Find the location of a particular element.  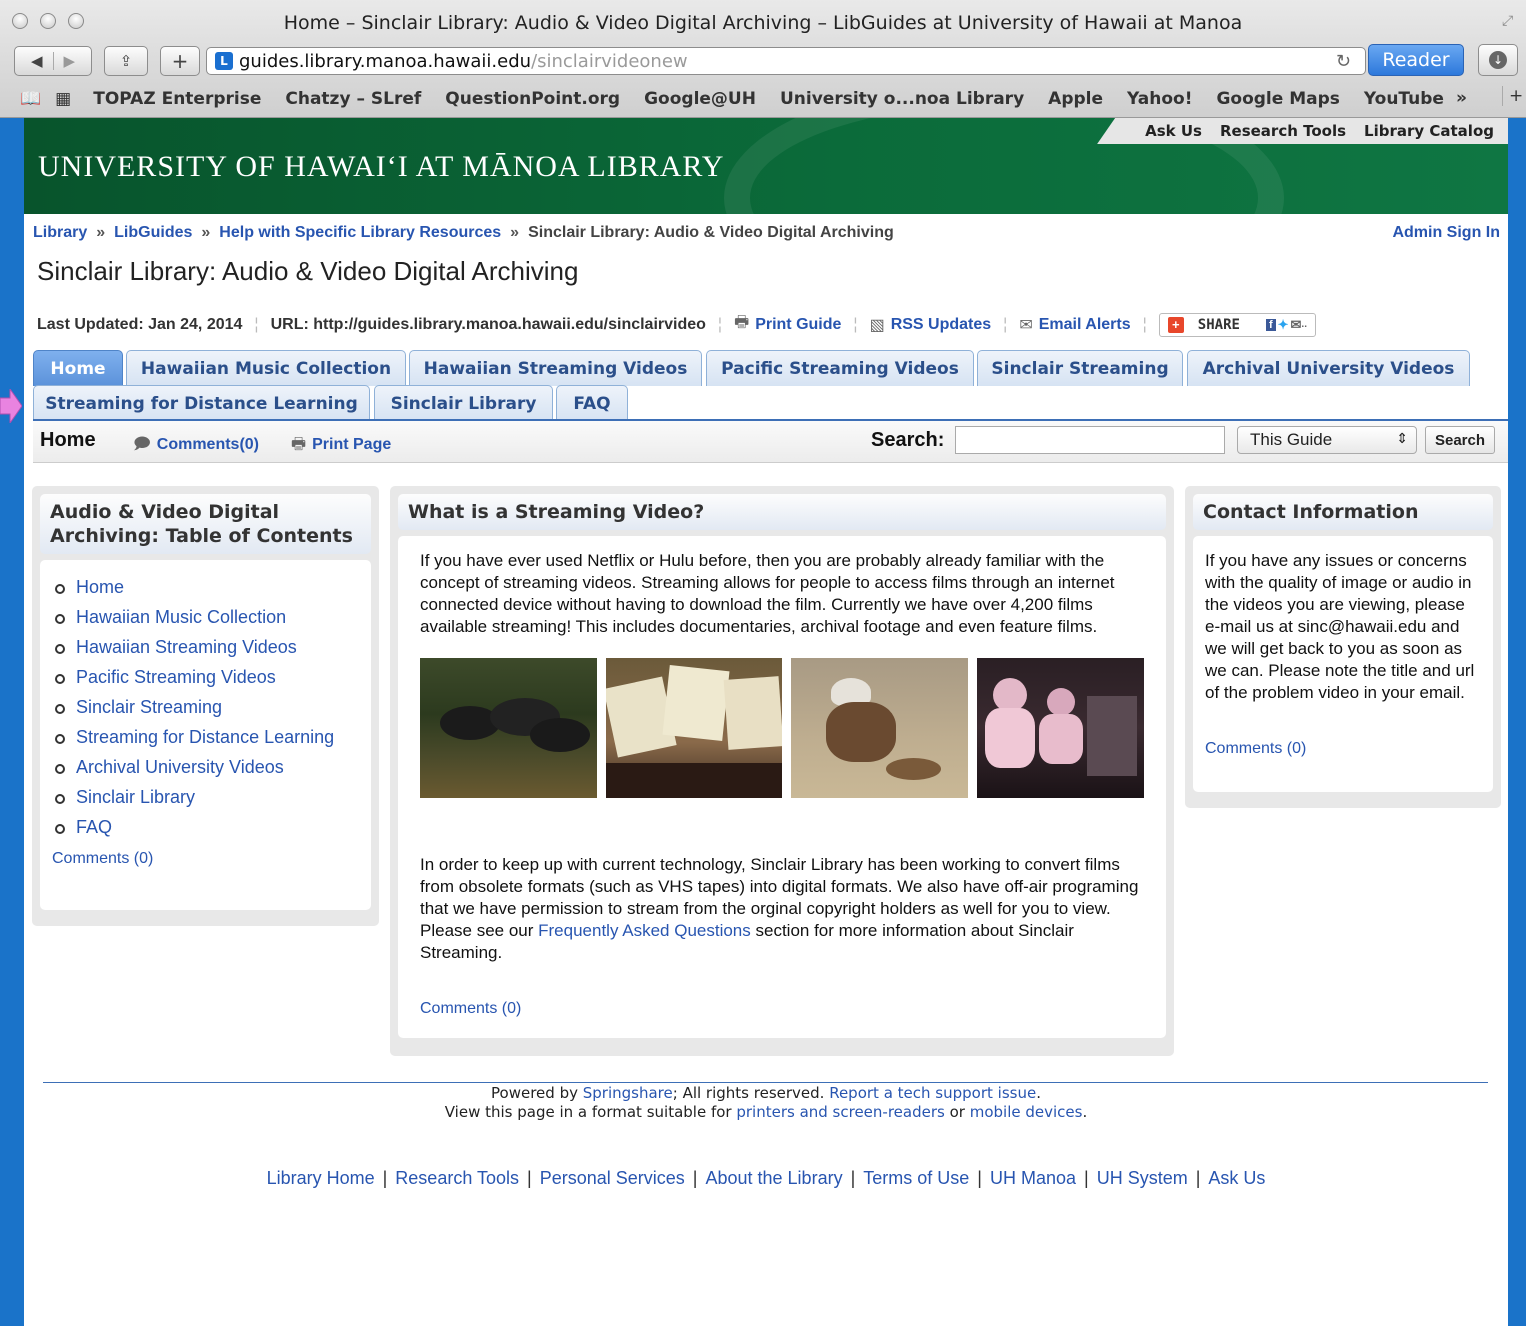

reader-button: Reader is located at coordinates (1416, 60).